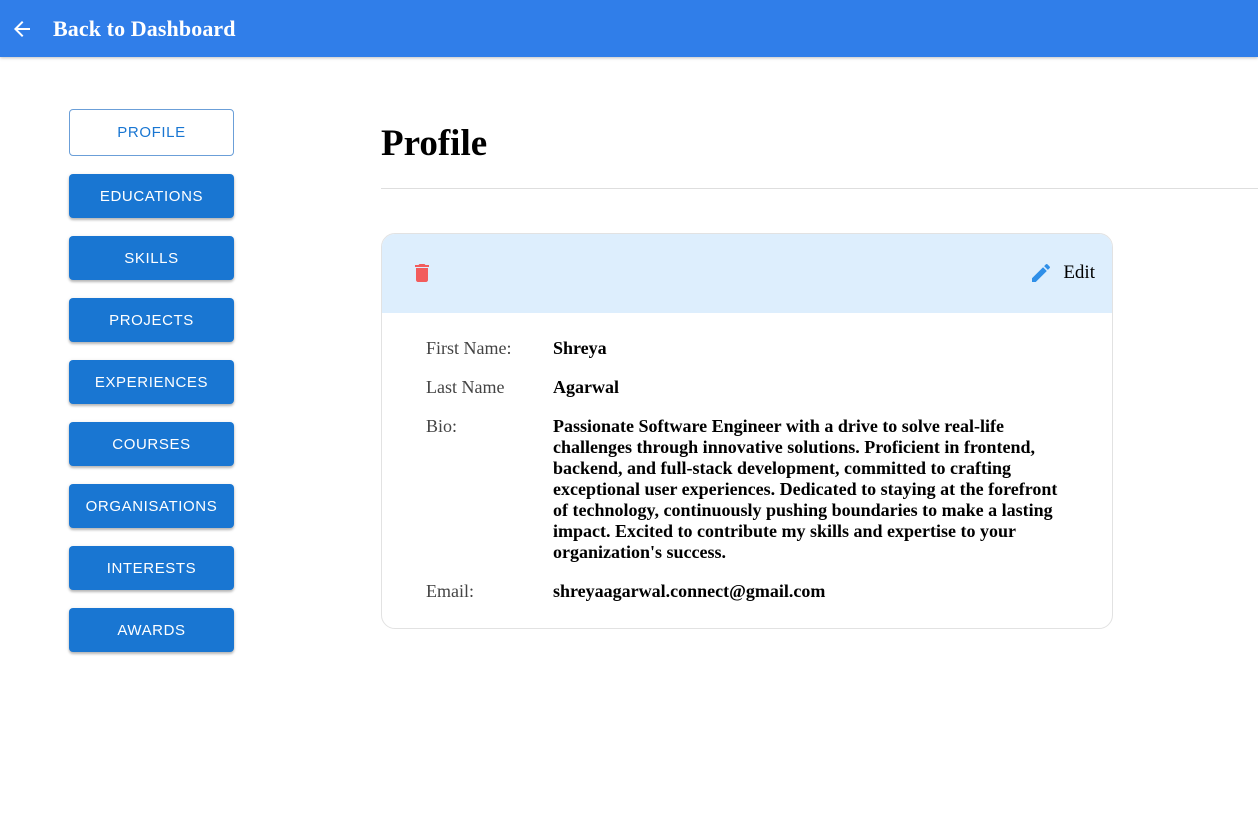 Image resolution: width=1258 pixels, height=836 pixels. Describe the element at coordinates (442, 426) in the screenshot. I see `bio-label: Bio:` at that location.